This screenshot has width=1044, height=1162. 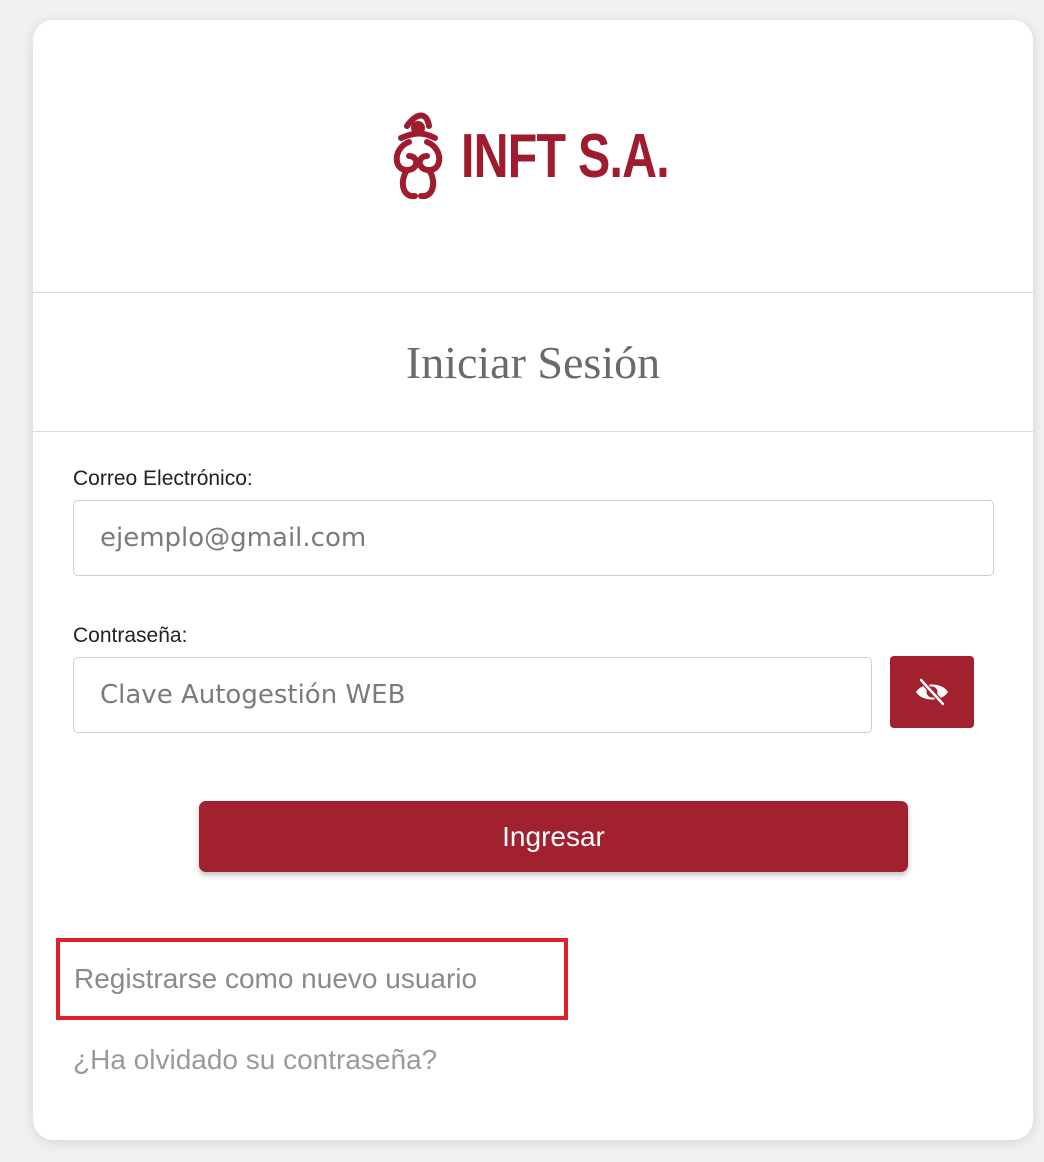 I want to click on page-title: Iniciar Sesión, so click(x=533, y=362).